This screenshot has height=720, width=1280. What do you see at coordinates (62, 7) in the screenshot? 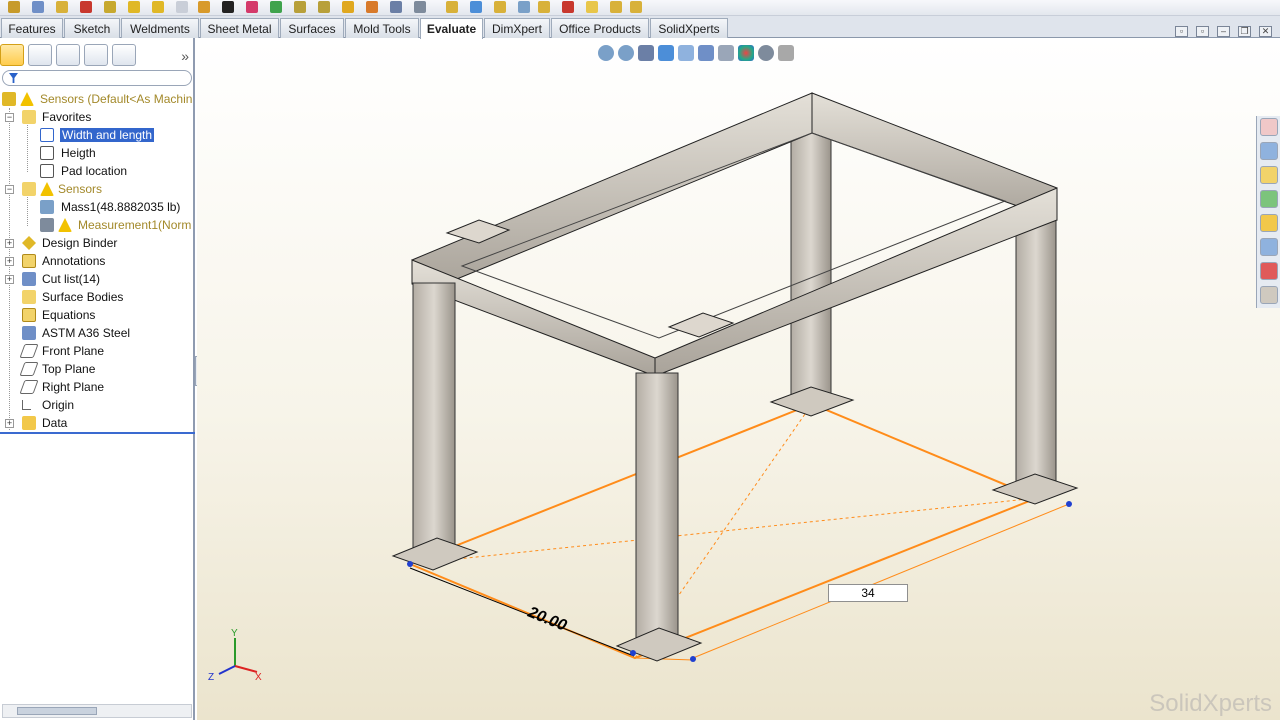
I see `open-icon` at bounding box center [62, 7].